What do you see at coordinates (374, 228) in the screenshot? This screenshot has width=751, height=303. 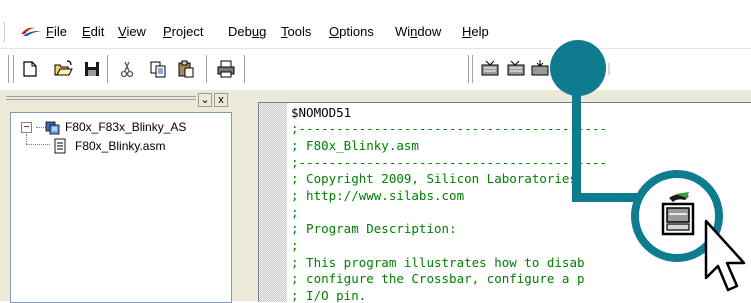 I see `code-line: ; Program Description:` at bounding box center [374, 228].